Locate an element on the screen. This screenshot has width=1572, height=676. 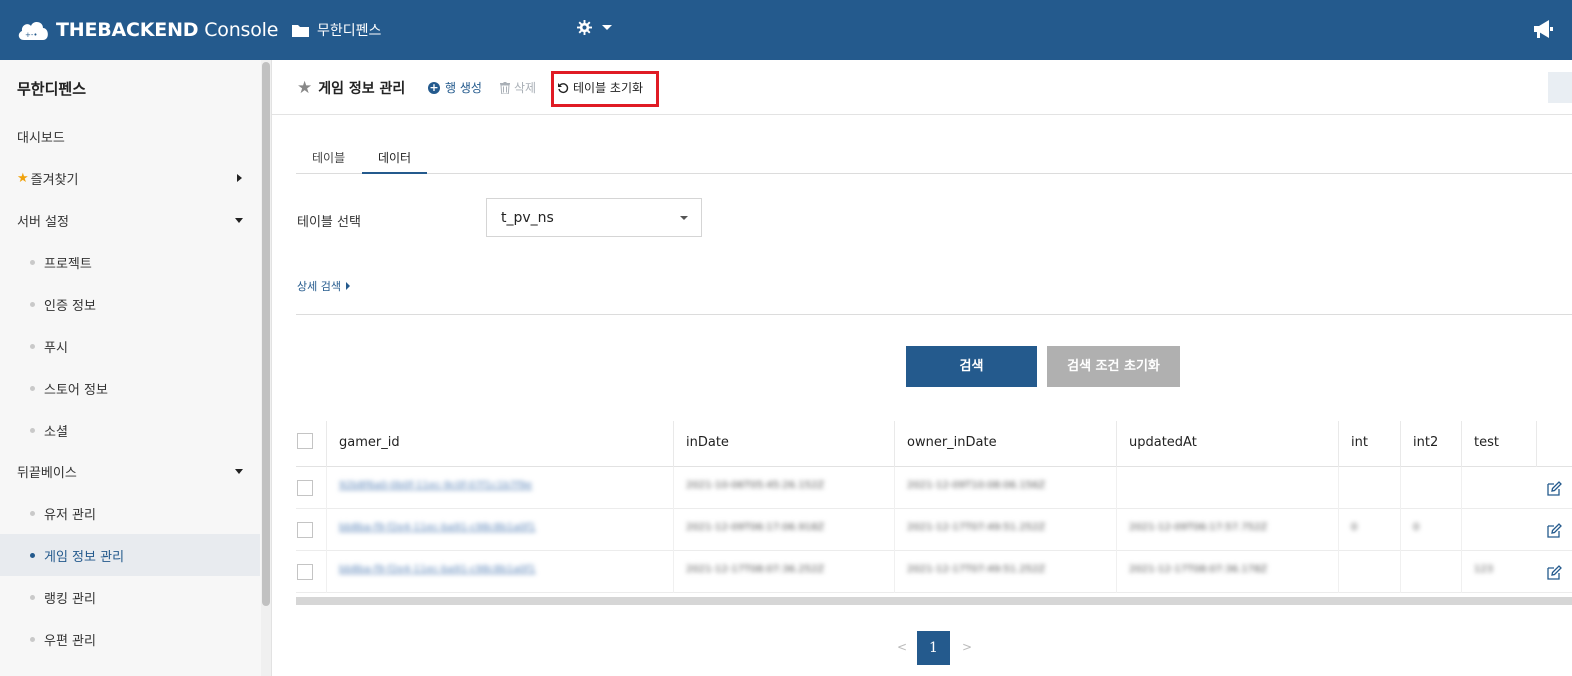
sidebar-item-mail-management: 우편 관리 is located at coordinates (130, 639).